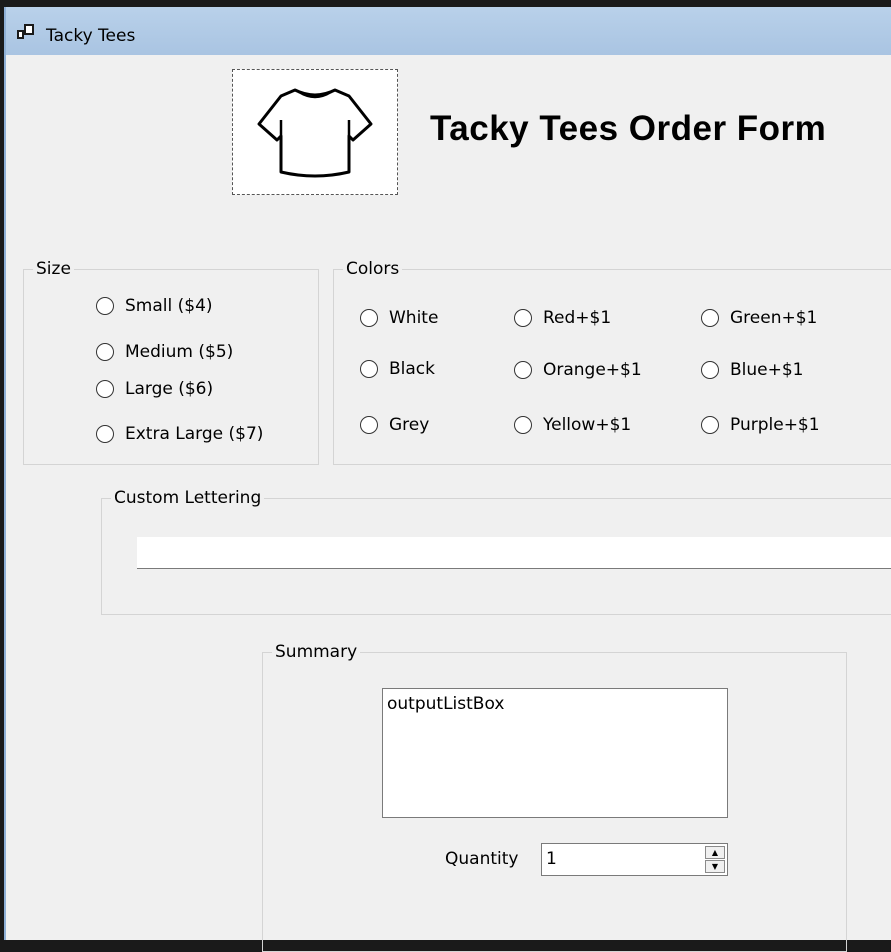 This screenshot has height=952, width=891. I want to click on list-item: outputListBox, so click(446, 704).